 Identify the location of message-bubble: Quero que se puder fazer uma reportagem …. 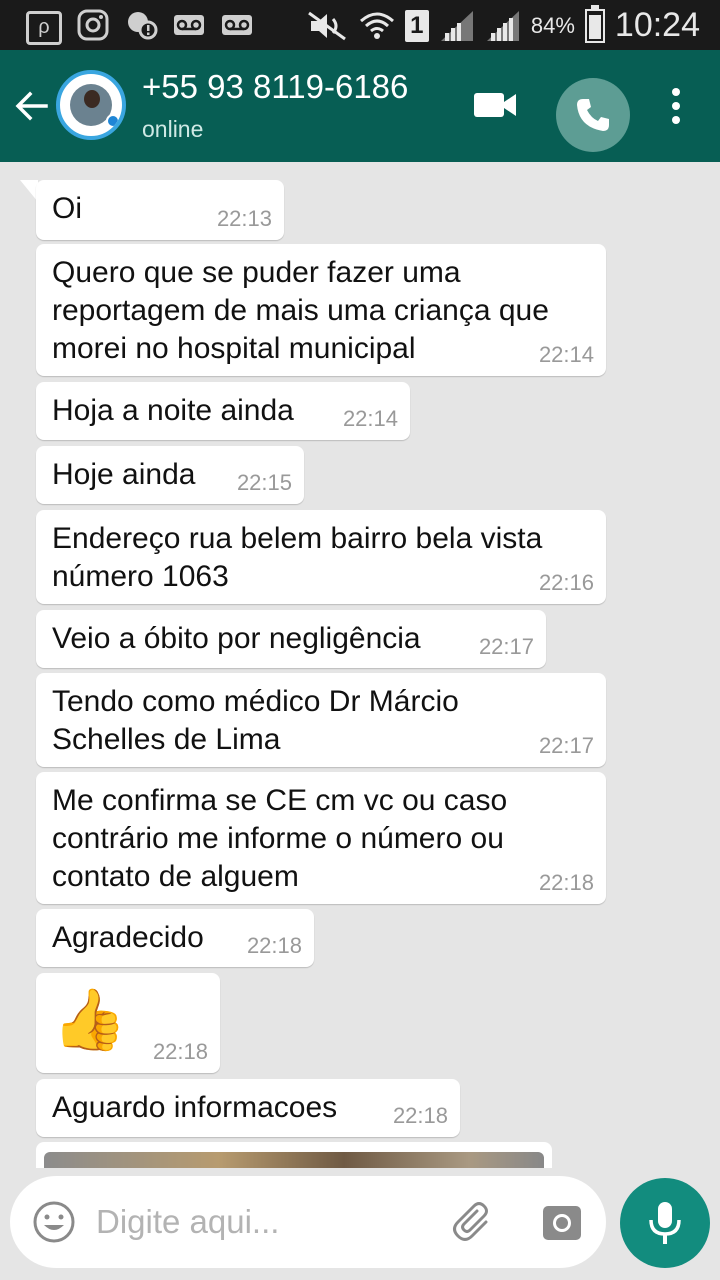
(321, 310).